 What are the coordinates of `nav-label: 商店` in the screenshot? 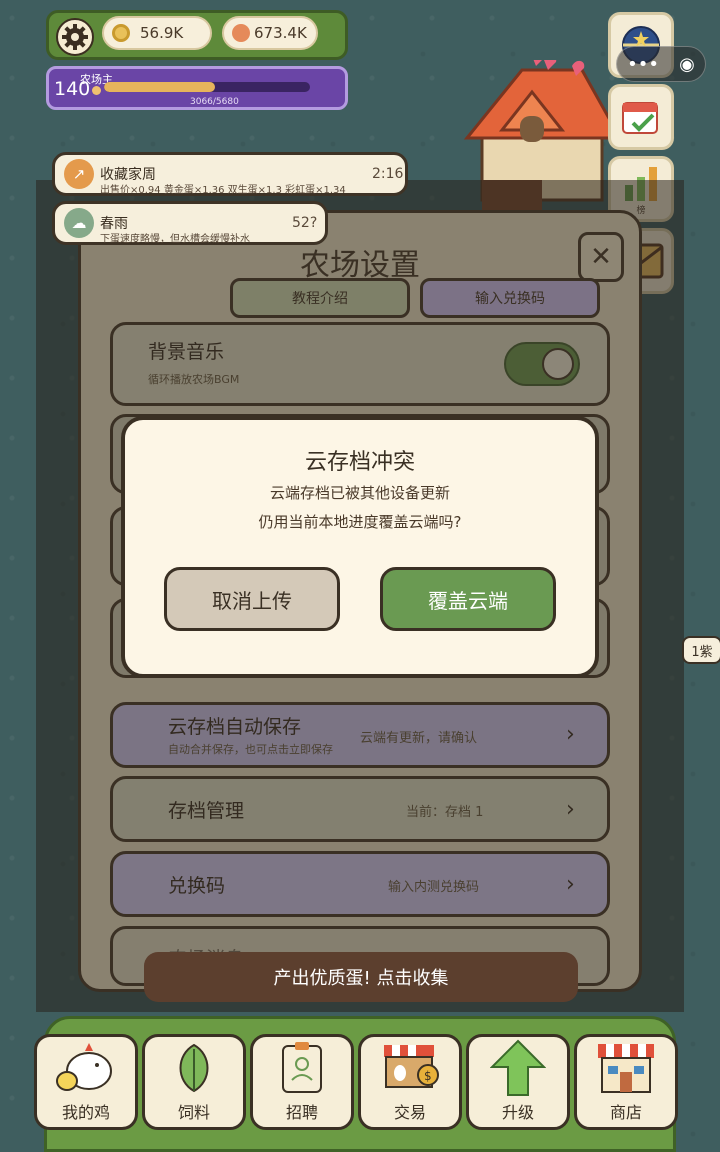 It's located at (625, 1112).